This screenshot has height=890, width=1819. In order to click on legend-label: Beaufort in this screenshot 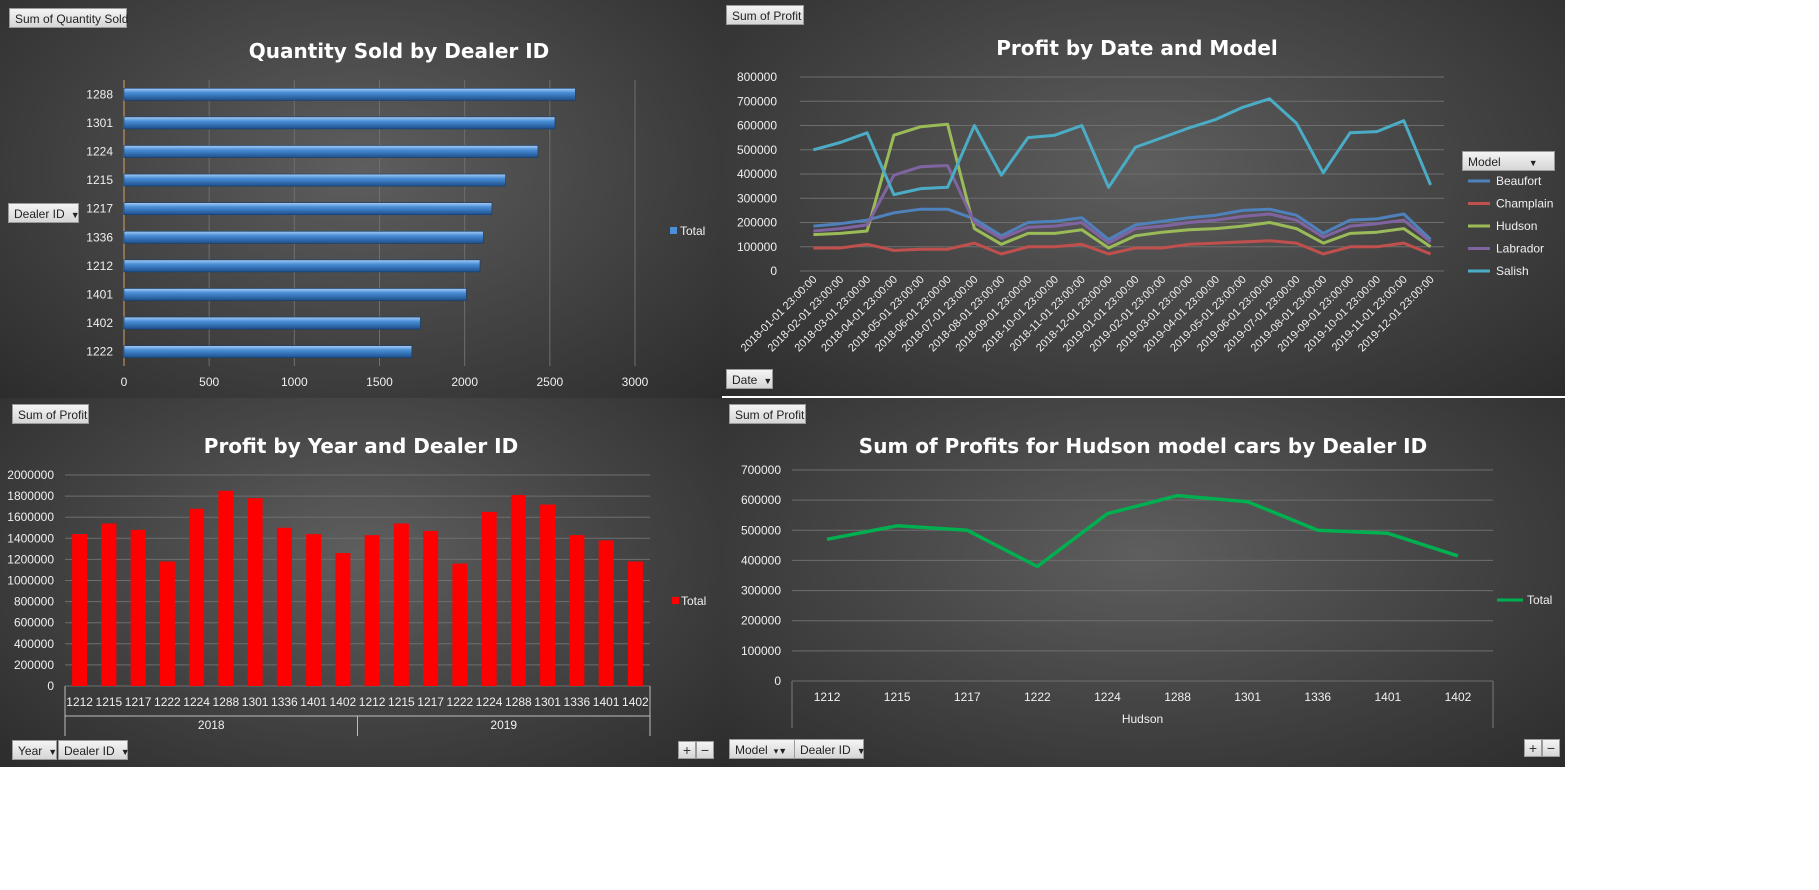, I will do `click(1519, 181)`.